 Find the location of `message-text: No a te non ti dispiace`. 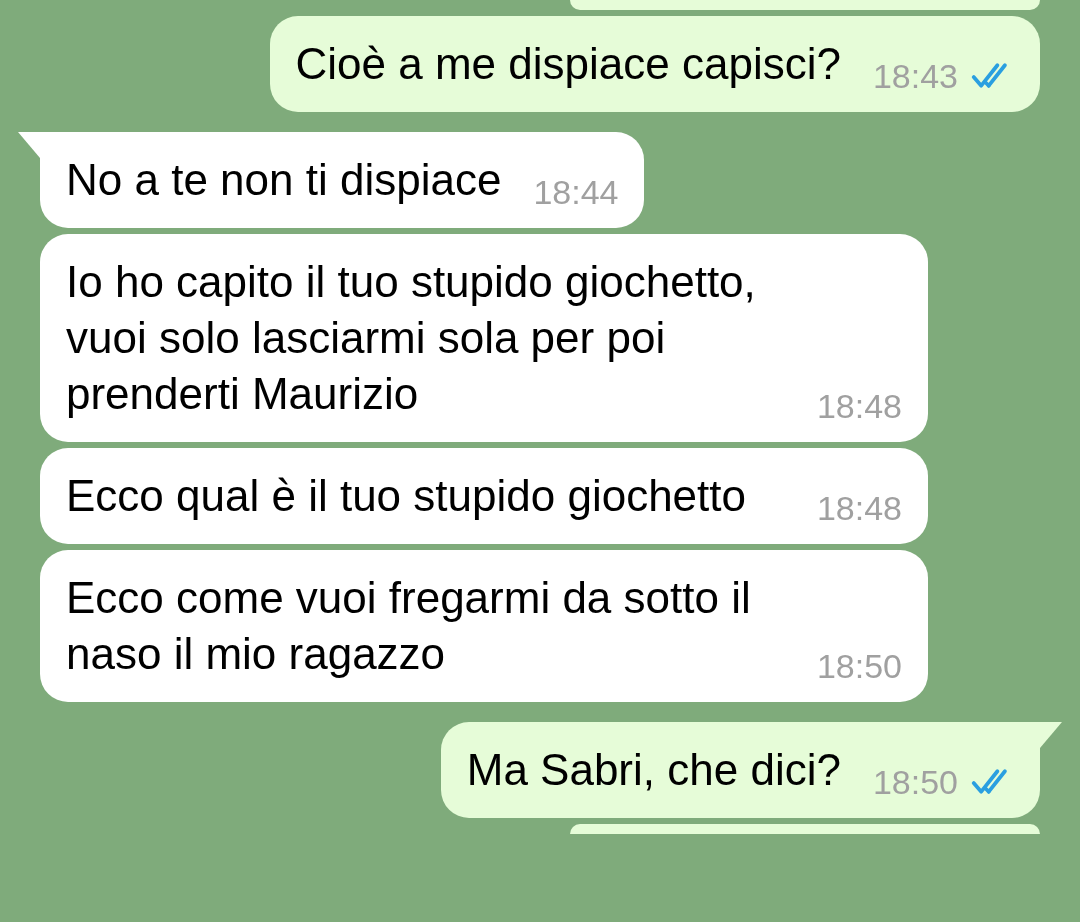

message-text: No a te non ti dispiace is located at coordinates (284, 180).